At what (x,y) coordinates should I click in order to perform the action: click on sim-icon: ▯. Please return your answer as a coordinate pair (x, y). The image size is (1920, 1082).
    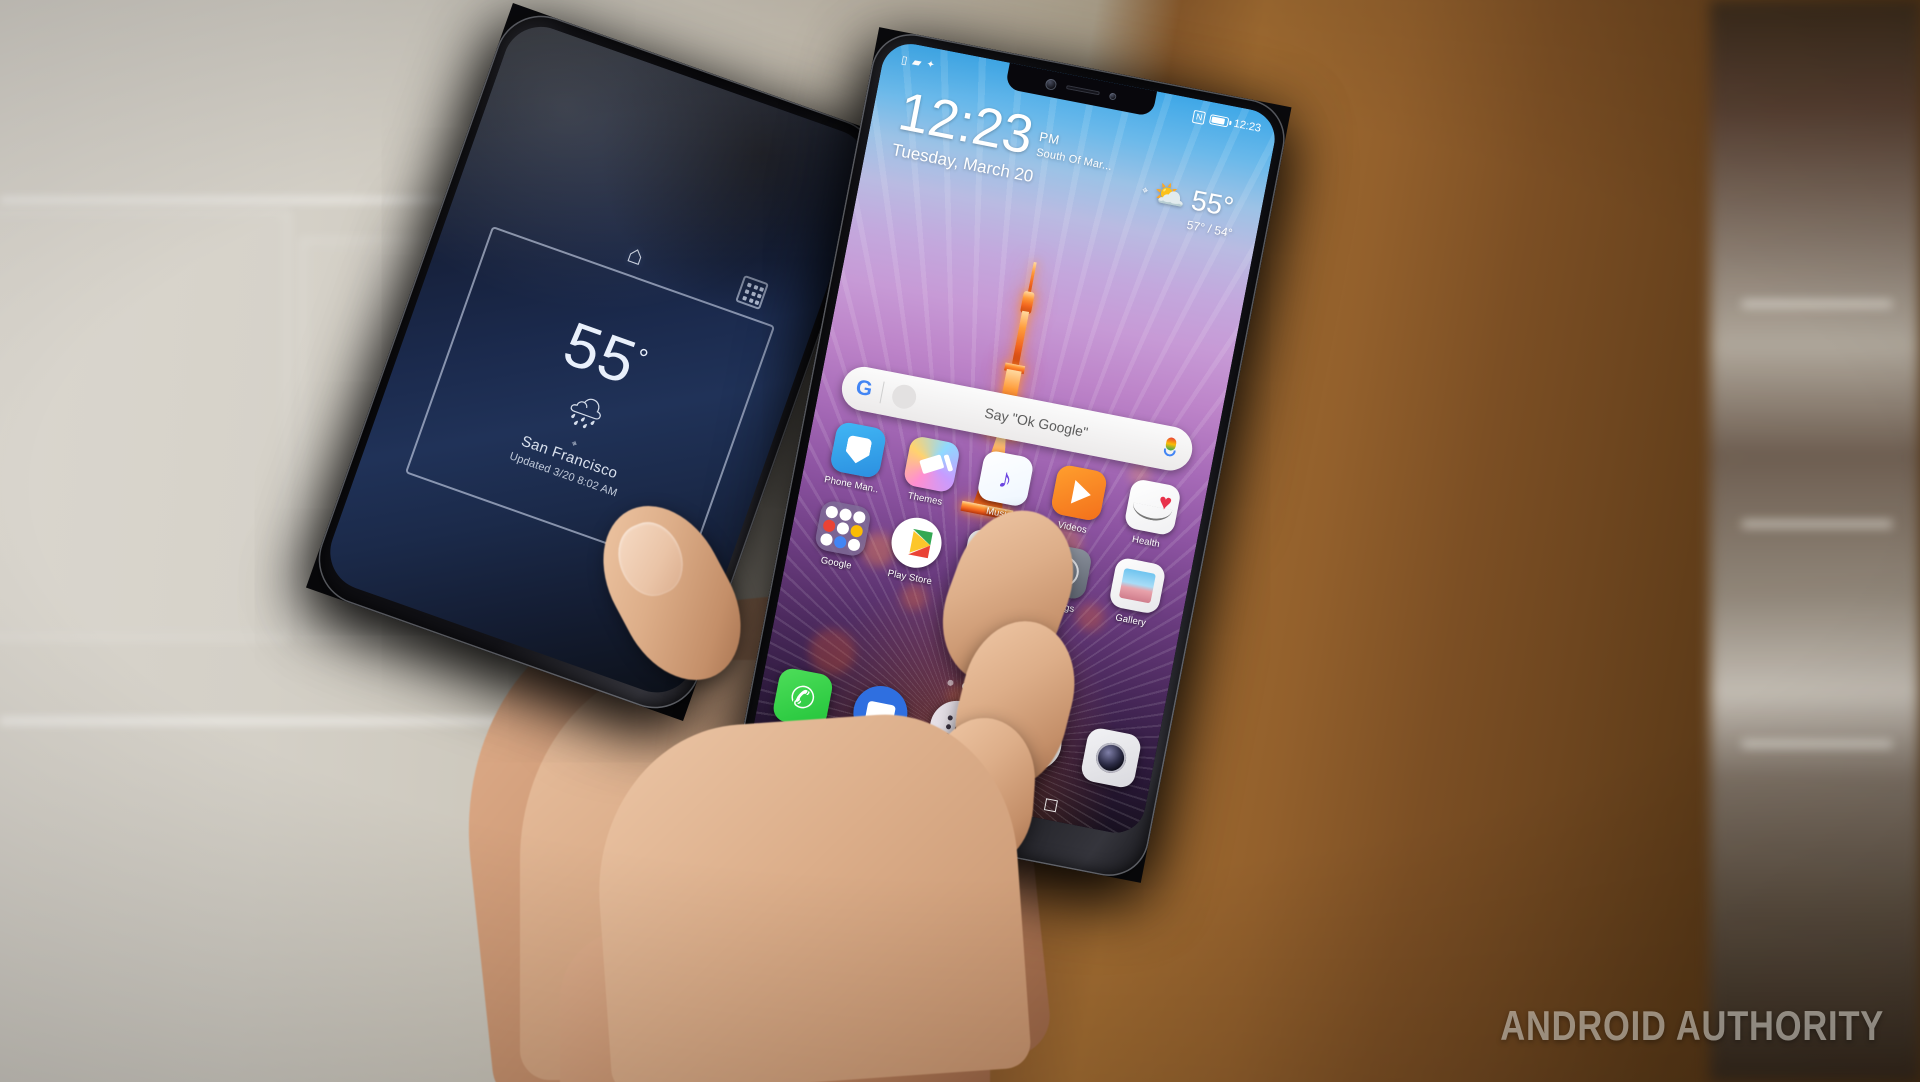
    Looking at the image, I should click on (904, 60).